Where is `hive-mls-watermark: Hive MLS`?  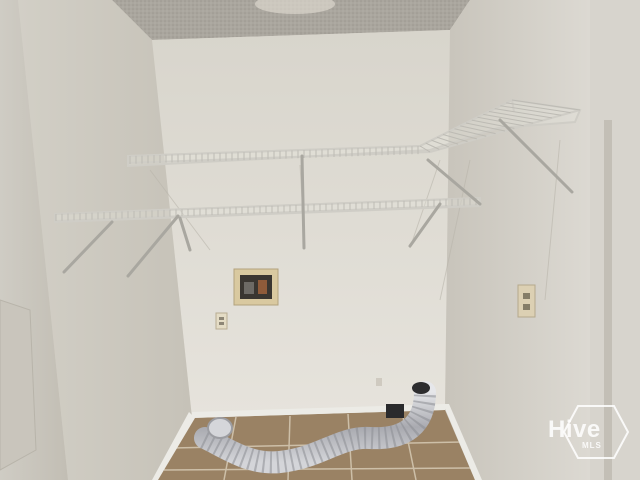
hive-mls-watermark: Hive MLS is located at coordinates (589, 432).